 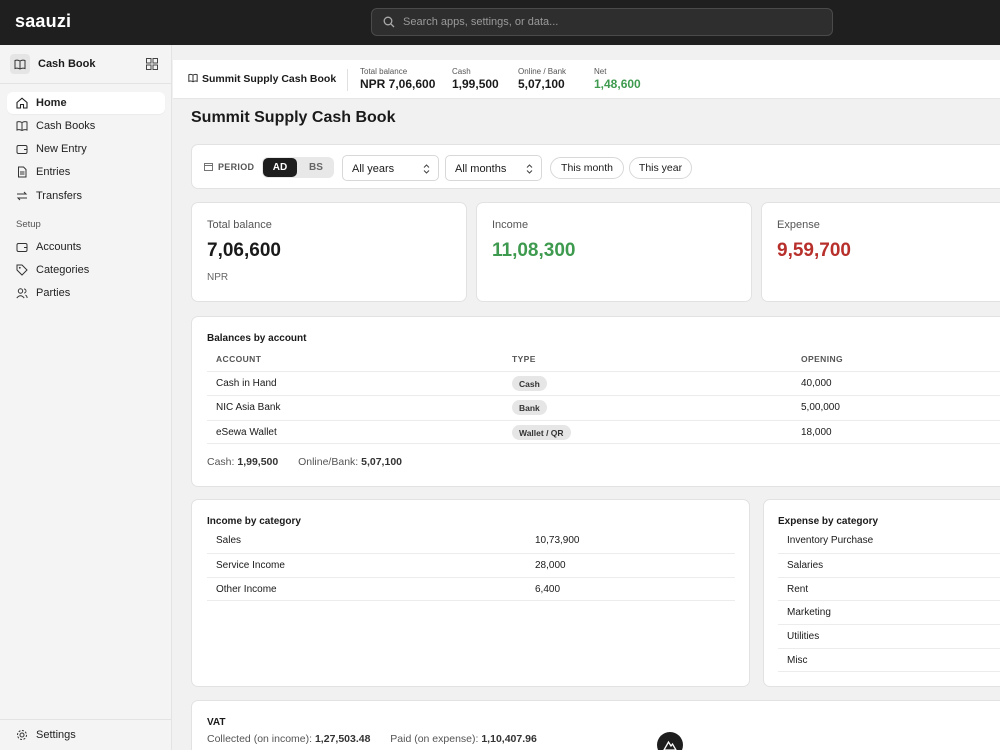 I want to click on tag-icon, so click(x=22, y=270).